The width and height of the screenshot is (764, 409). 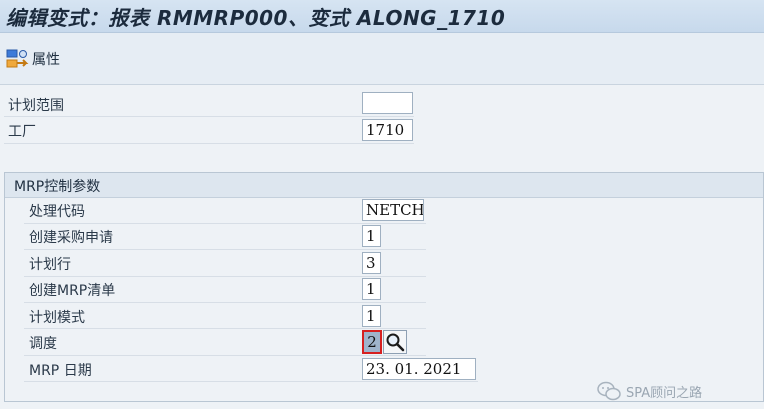 I want to click on group-header: MRP控制参数, so click(x=384, y=185).